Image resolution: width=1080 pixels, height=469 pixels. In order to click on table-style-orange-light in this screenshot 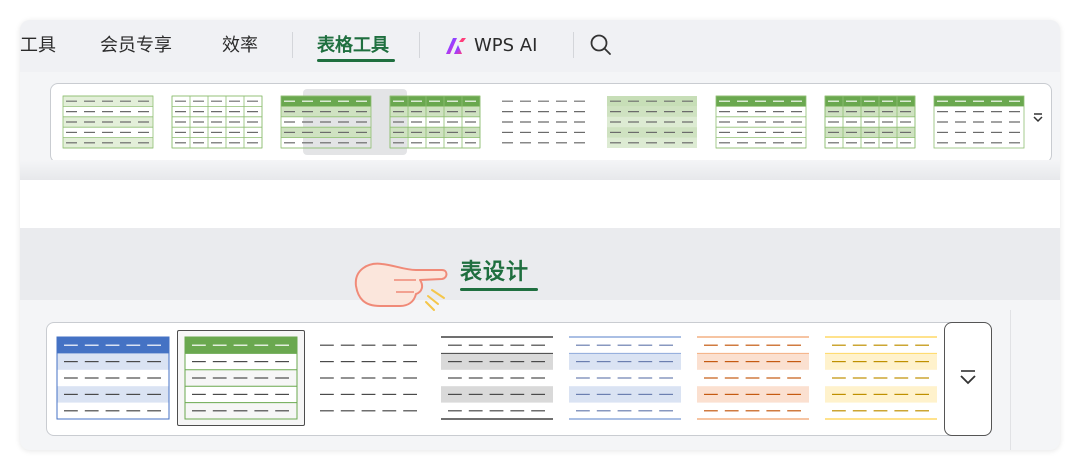, I will do `click(753, 378)`.